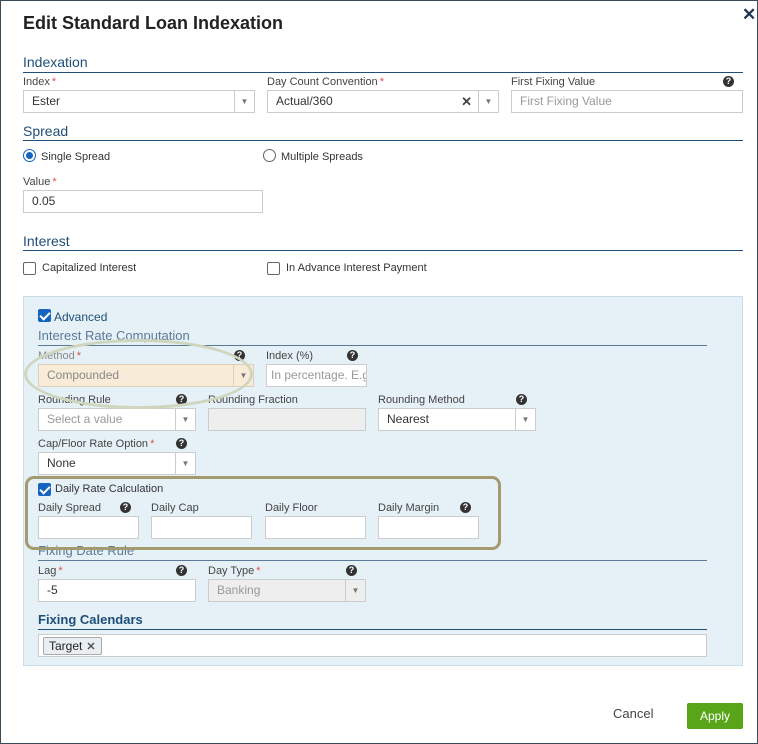 The height and width of the screenshot is (744, 758). What do you see at coordinates (409, 508) in the screenshot?
I see `daily-margin-label: Daily Margin` at bounding box center [409, 508].